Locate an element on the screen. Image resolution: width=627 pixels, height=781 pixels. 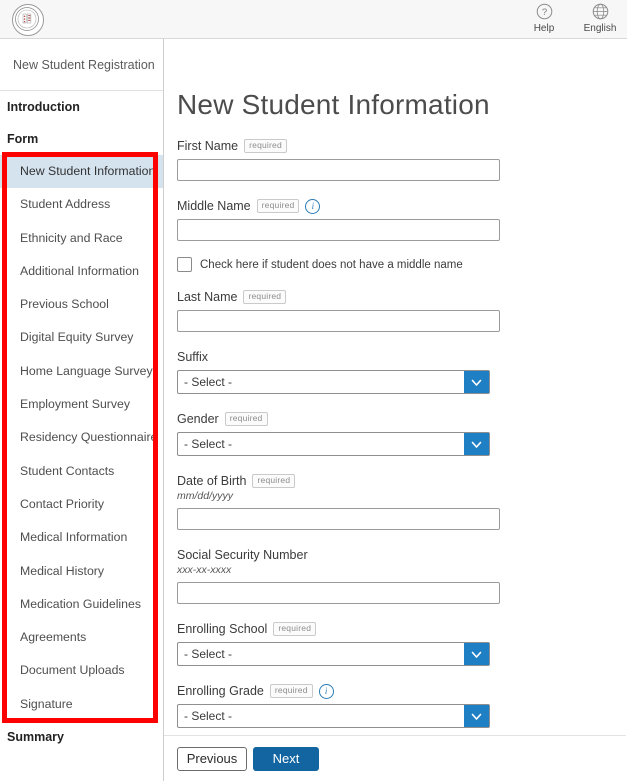
enrolling-grade-select-value: - Select - is located at coordinates (208, 716).